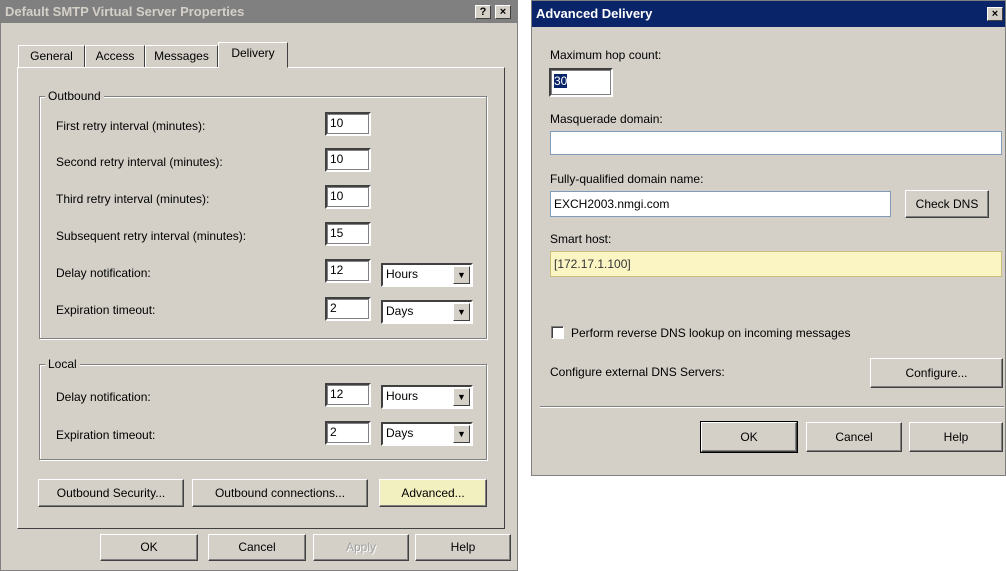 The height and width of the screenshot is (571, 1006). I want to click on tab-general-label: General, so click(51, 56).